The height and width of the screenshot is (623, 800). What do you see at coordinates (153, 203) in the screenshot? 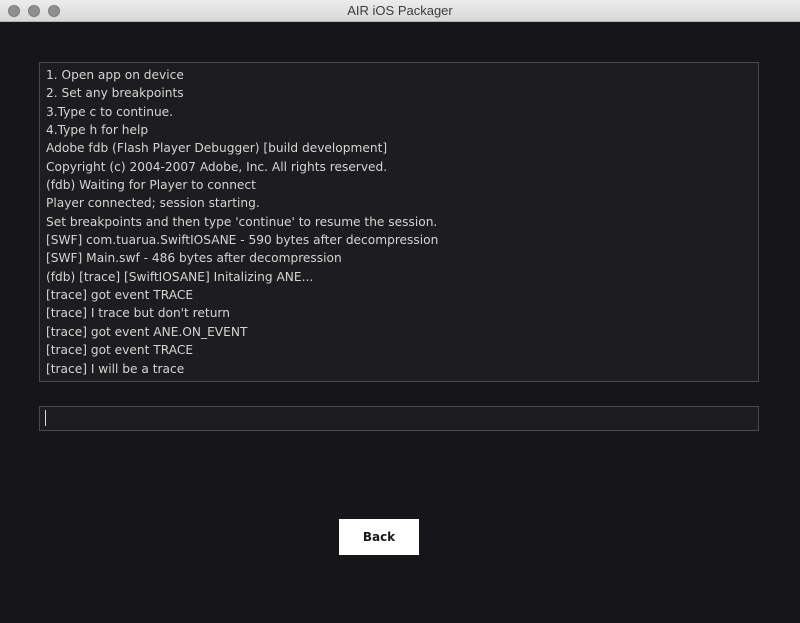
I see `console-line: Player connected; session starting.` at bounding box center [153, 203].